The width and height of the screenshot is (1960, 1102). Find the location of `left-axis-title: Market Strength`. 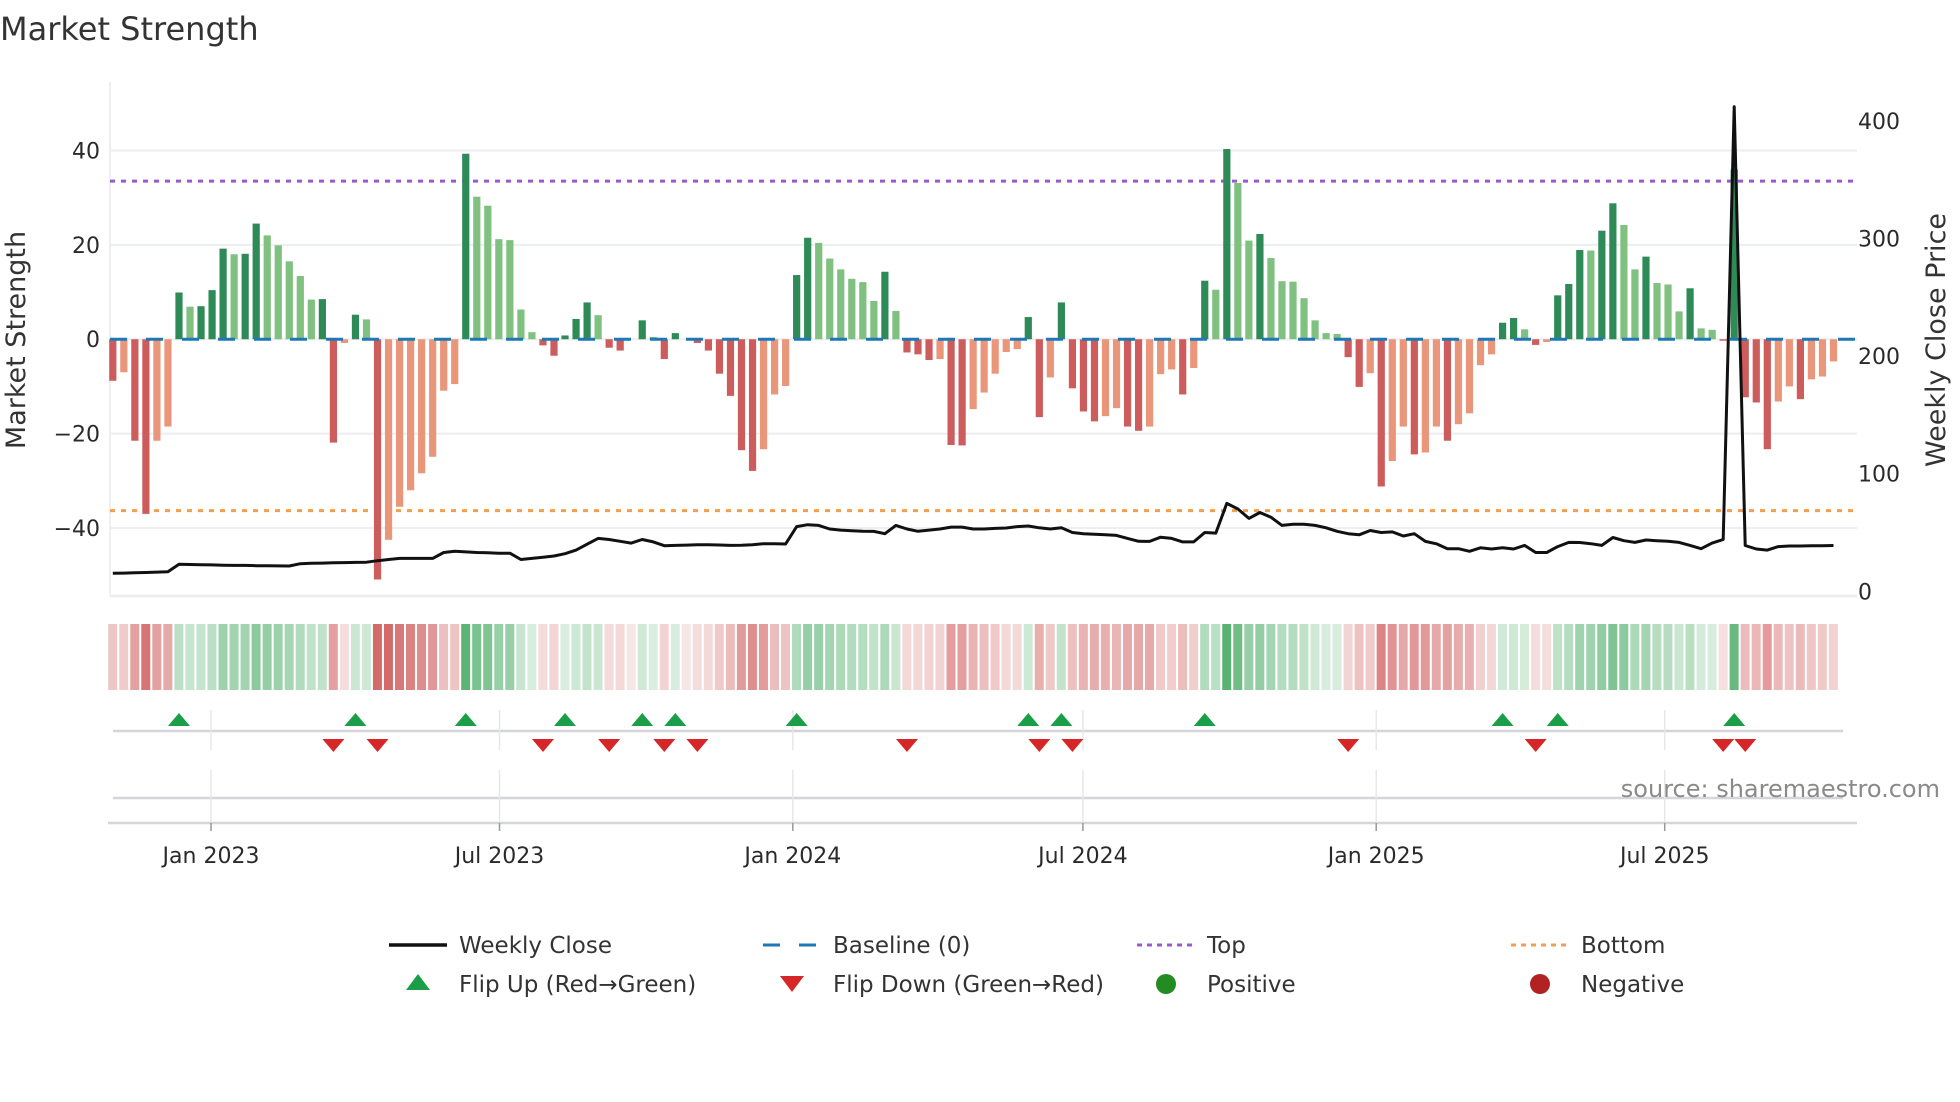

left-axis-title: Market Strength is located at coordinates (16, 340).